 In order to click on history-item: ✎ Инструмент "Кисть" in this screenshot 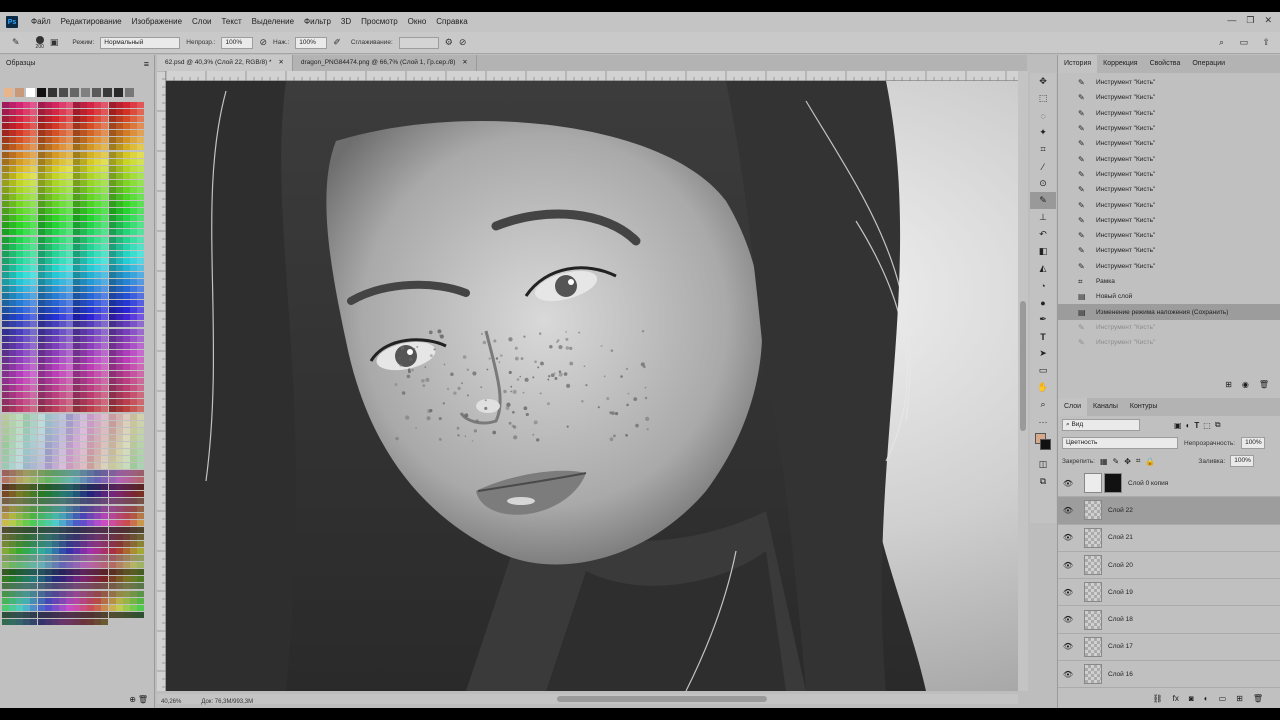, I will do `click(1169, 174)`.